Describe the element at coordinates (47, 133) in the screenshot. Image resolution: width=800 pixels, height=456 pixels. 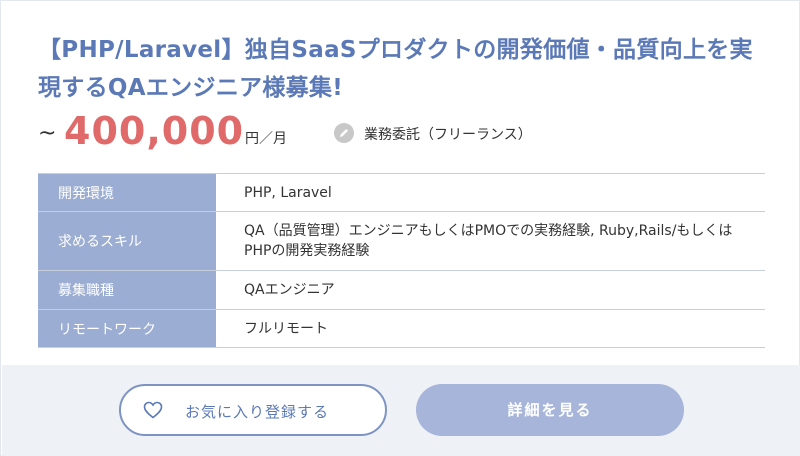
I see `price-prefix: ~` at that location.